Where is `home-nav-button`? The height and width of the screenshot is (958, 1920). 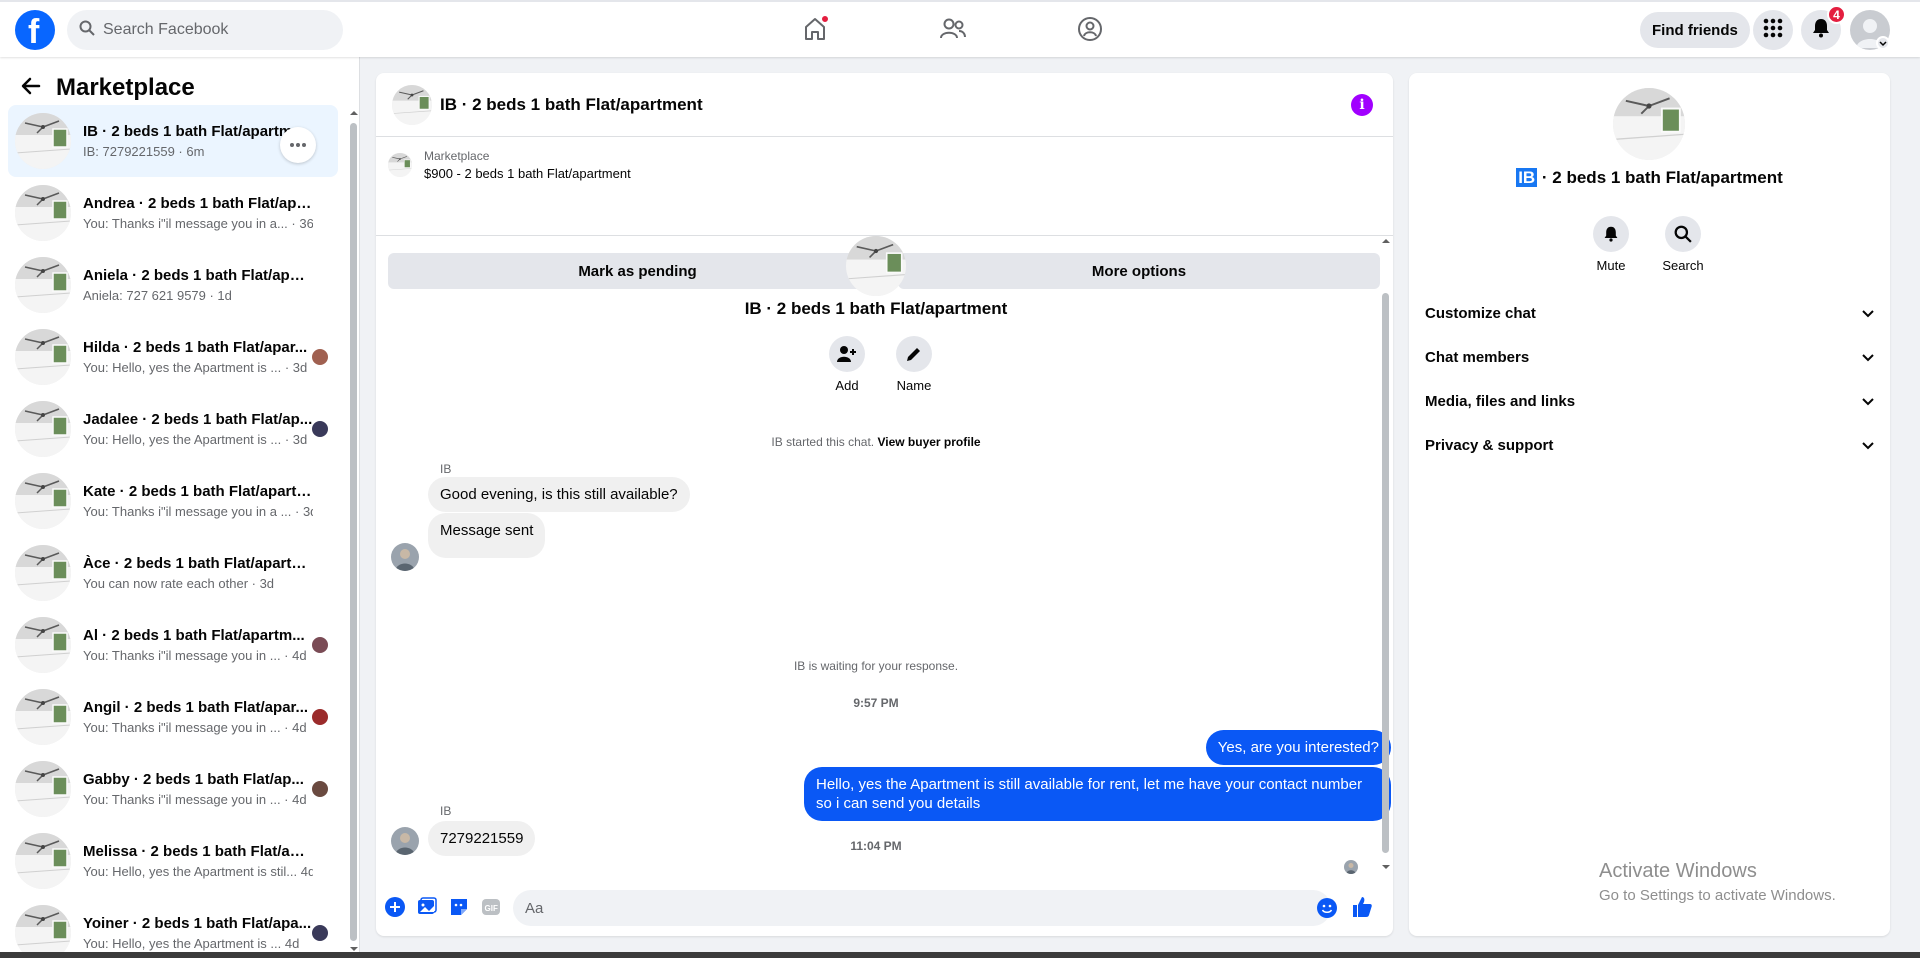
home-nav-button is located at coordinates (815, 31).